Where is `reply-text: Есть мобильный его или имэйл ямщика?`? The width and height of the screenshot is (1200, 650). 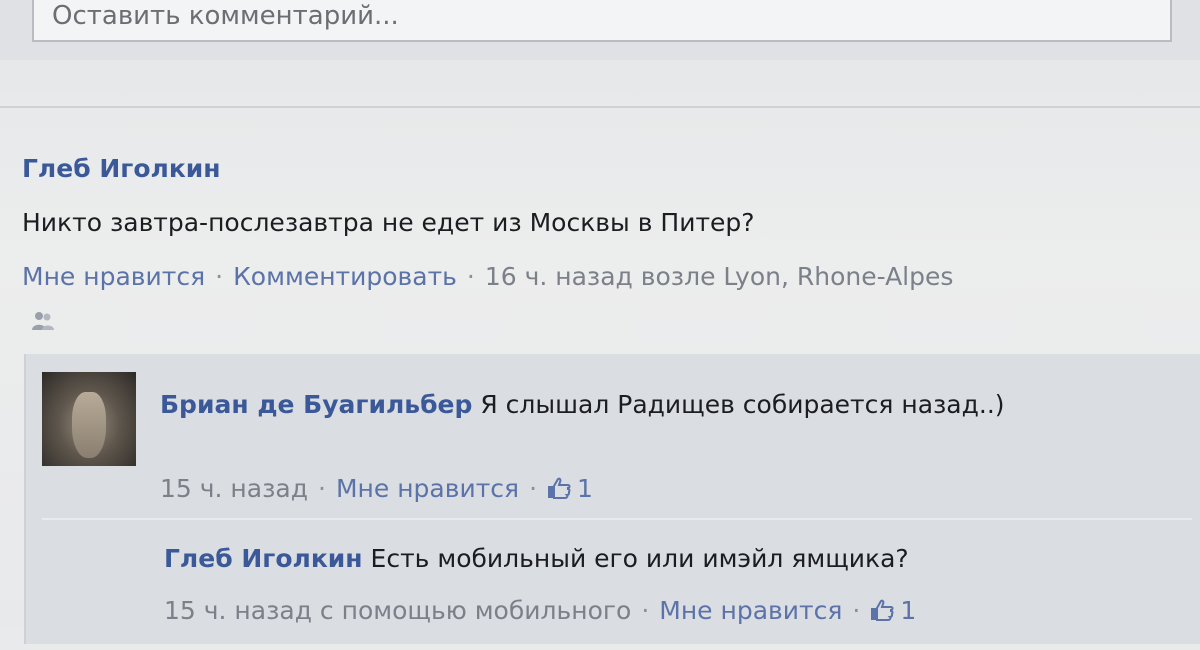 reply-text: Есть мобильный его или имэйл ямщика? is located at coordinates (639, 558).